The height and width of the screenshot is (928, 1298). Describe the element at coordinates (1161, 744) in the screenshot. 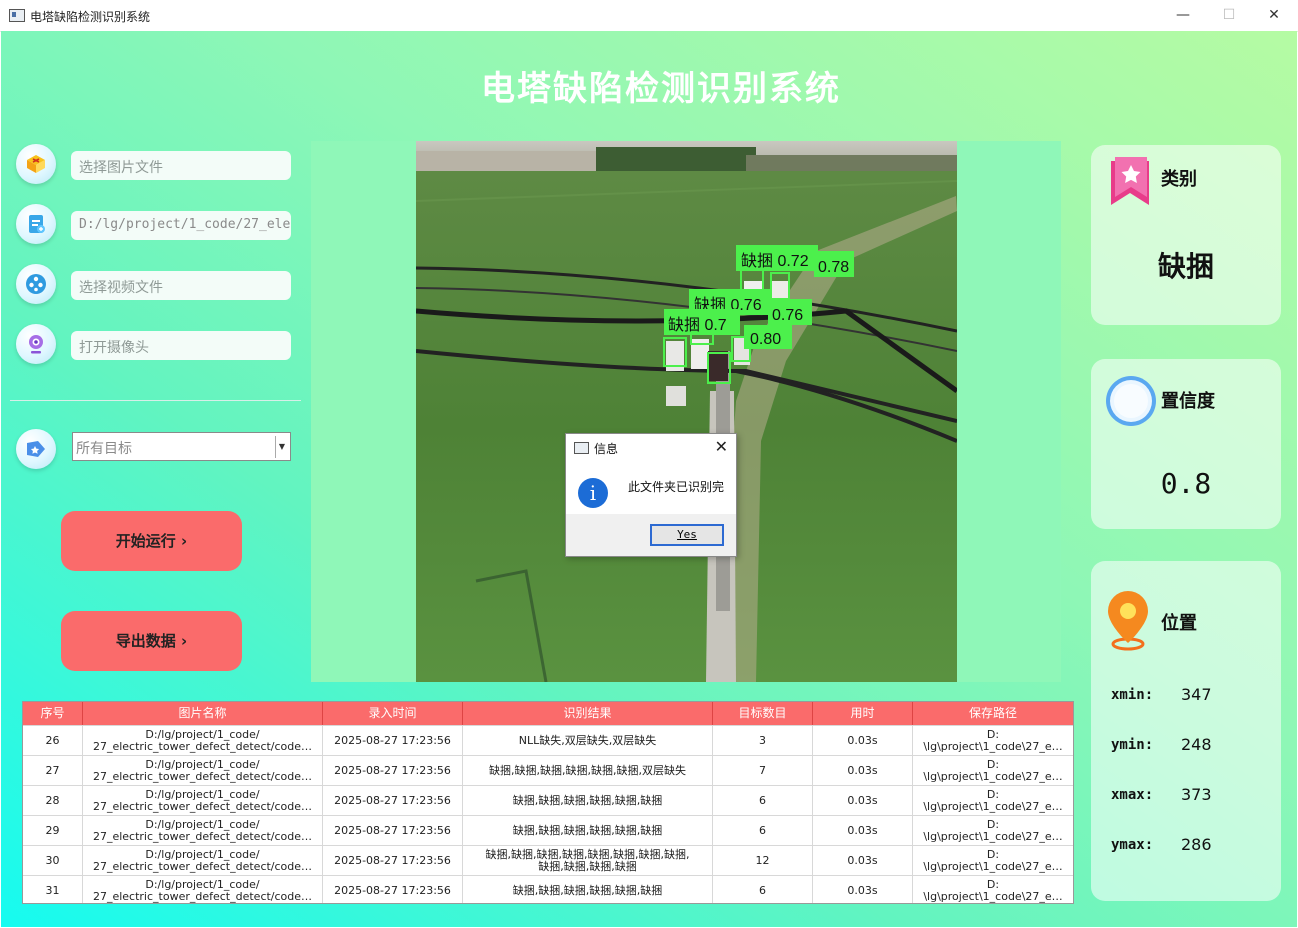

I see `ymin-row: ymin: 248` at that location.